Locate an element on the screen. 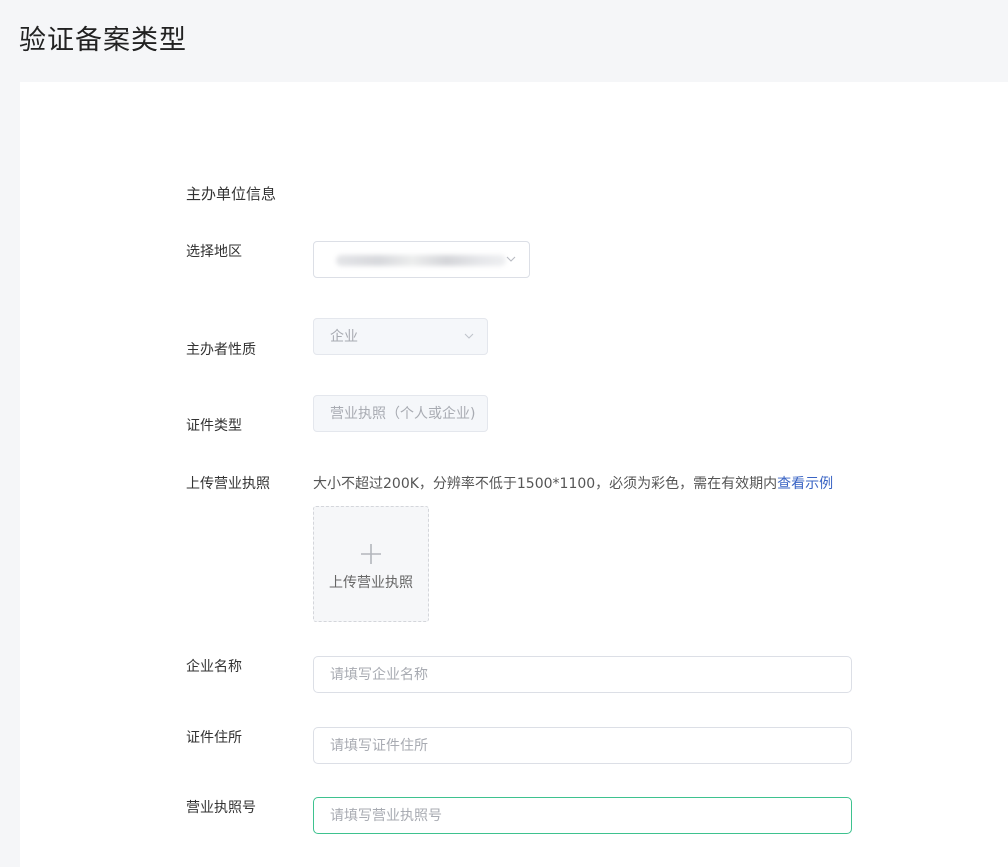 The height and width of the screenshot is (867, 1008). section-title: 主办单位信息 is located at coordinates (231, 194).